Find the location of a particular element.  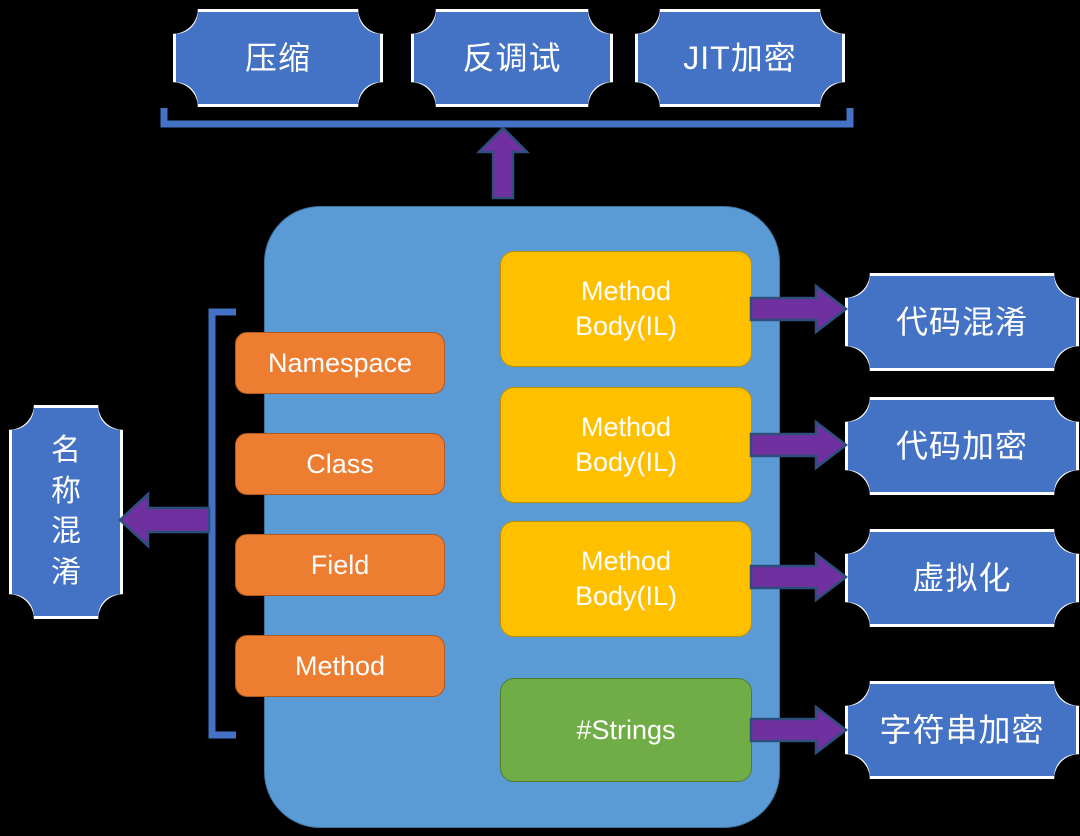

member-box-method-label: Method is located at coordinates (340, 665).